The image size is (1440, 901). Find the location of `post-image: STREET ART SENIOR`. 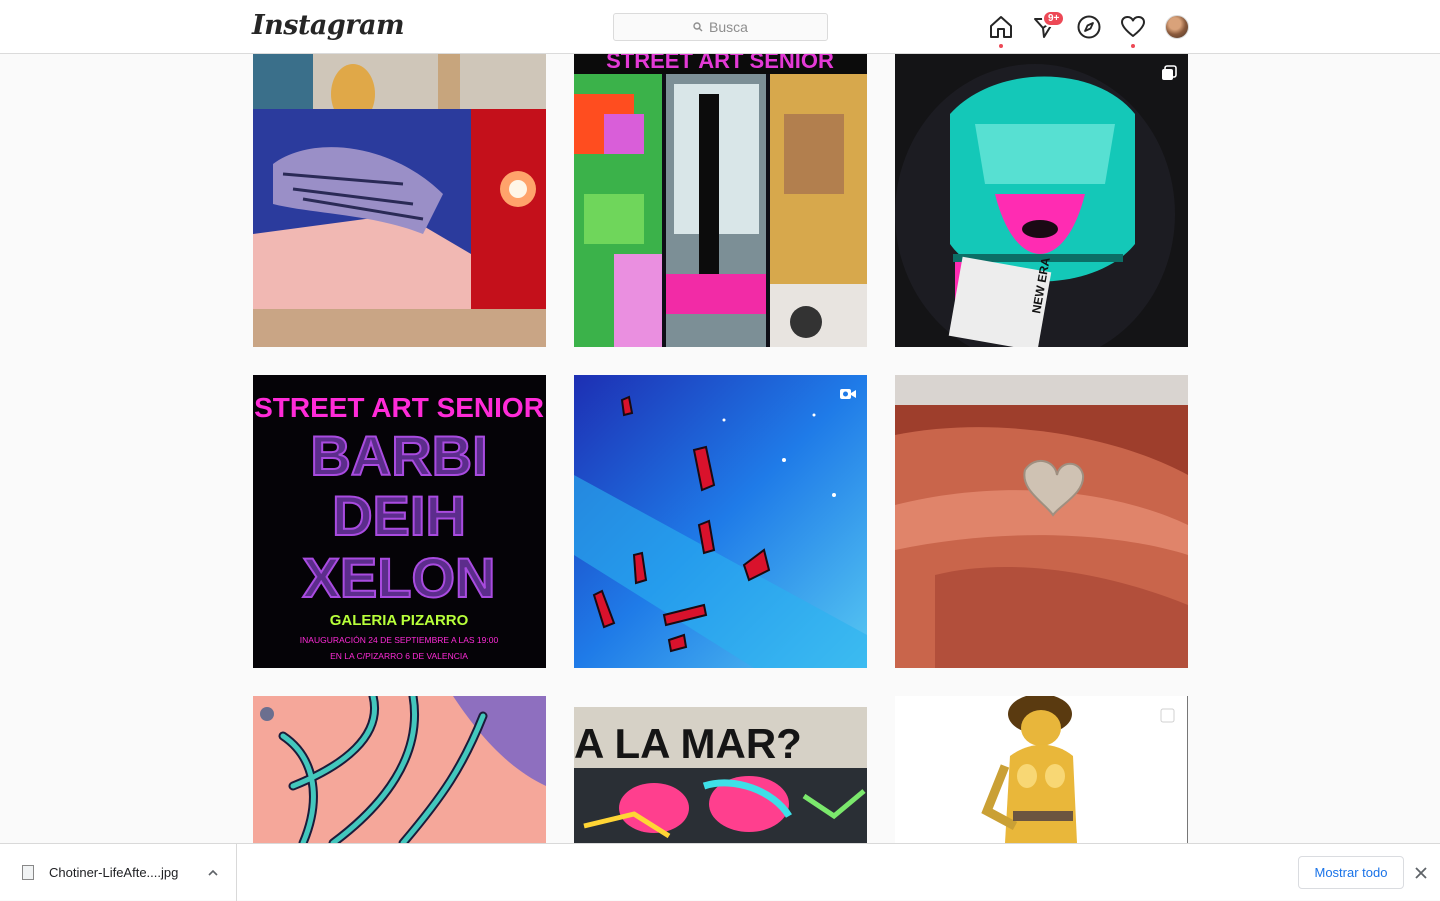

post-image: STREET ART SENIOR is located at coordinates (720, 200).